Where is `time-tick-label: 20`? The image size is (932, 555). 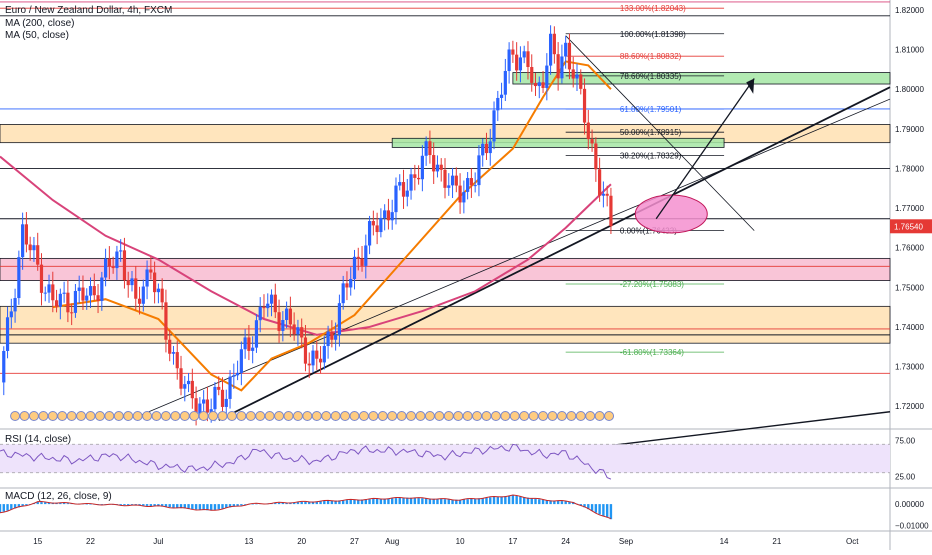 time-tick-label: 20 is located at coordinates (301, 541).